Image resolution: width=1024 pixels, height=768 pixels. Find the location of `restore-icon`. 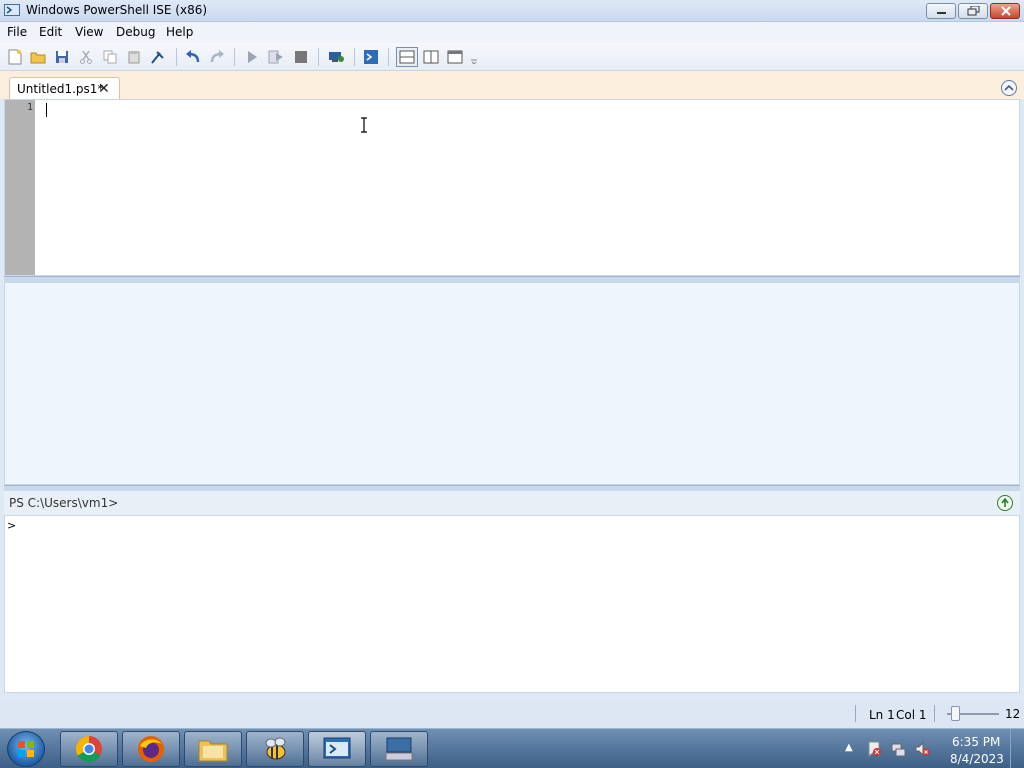

restore-icon is located at coordinates (973, 11).